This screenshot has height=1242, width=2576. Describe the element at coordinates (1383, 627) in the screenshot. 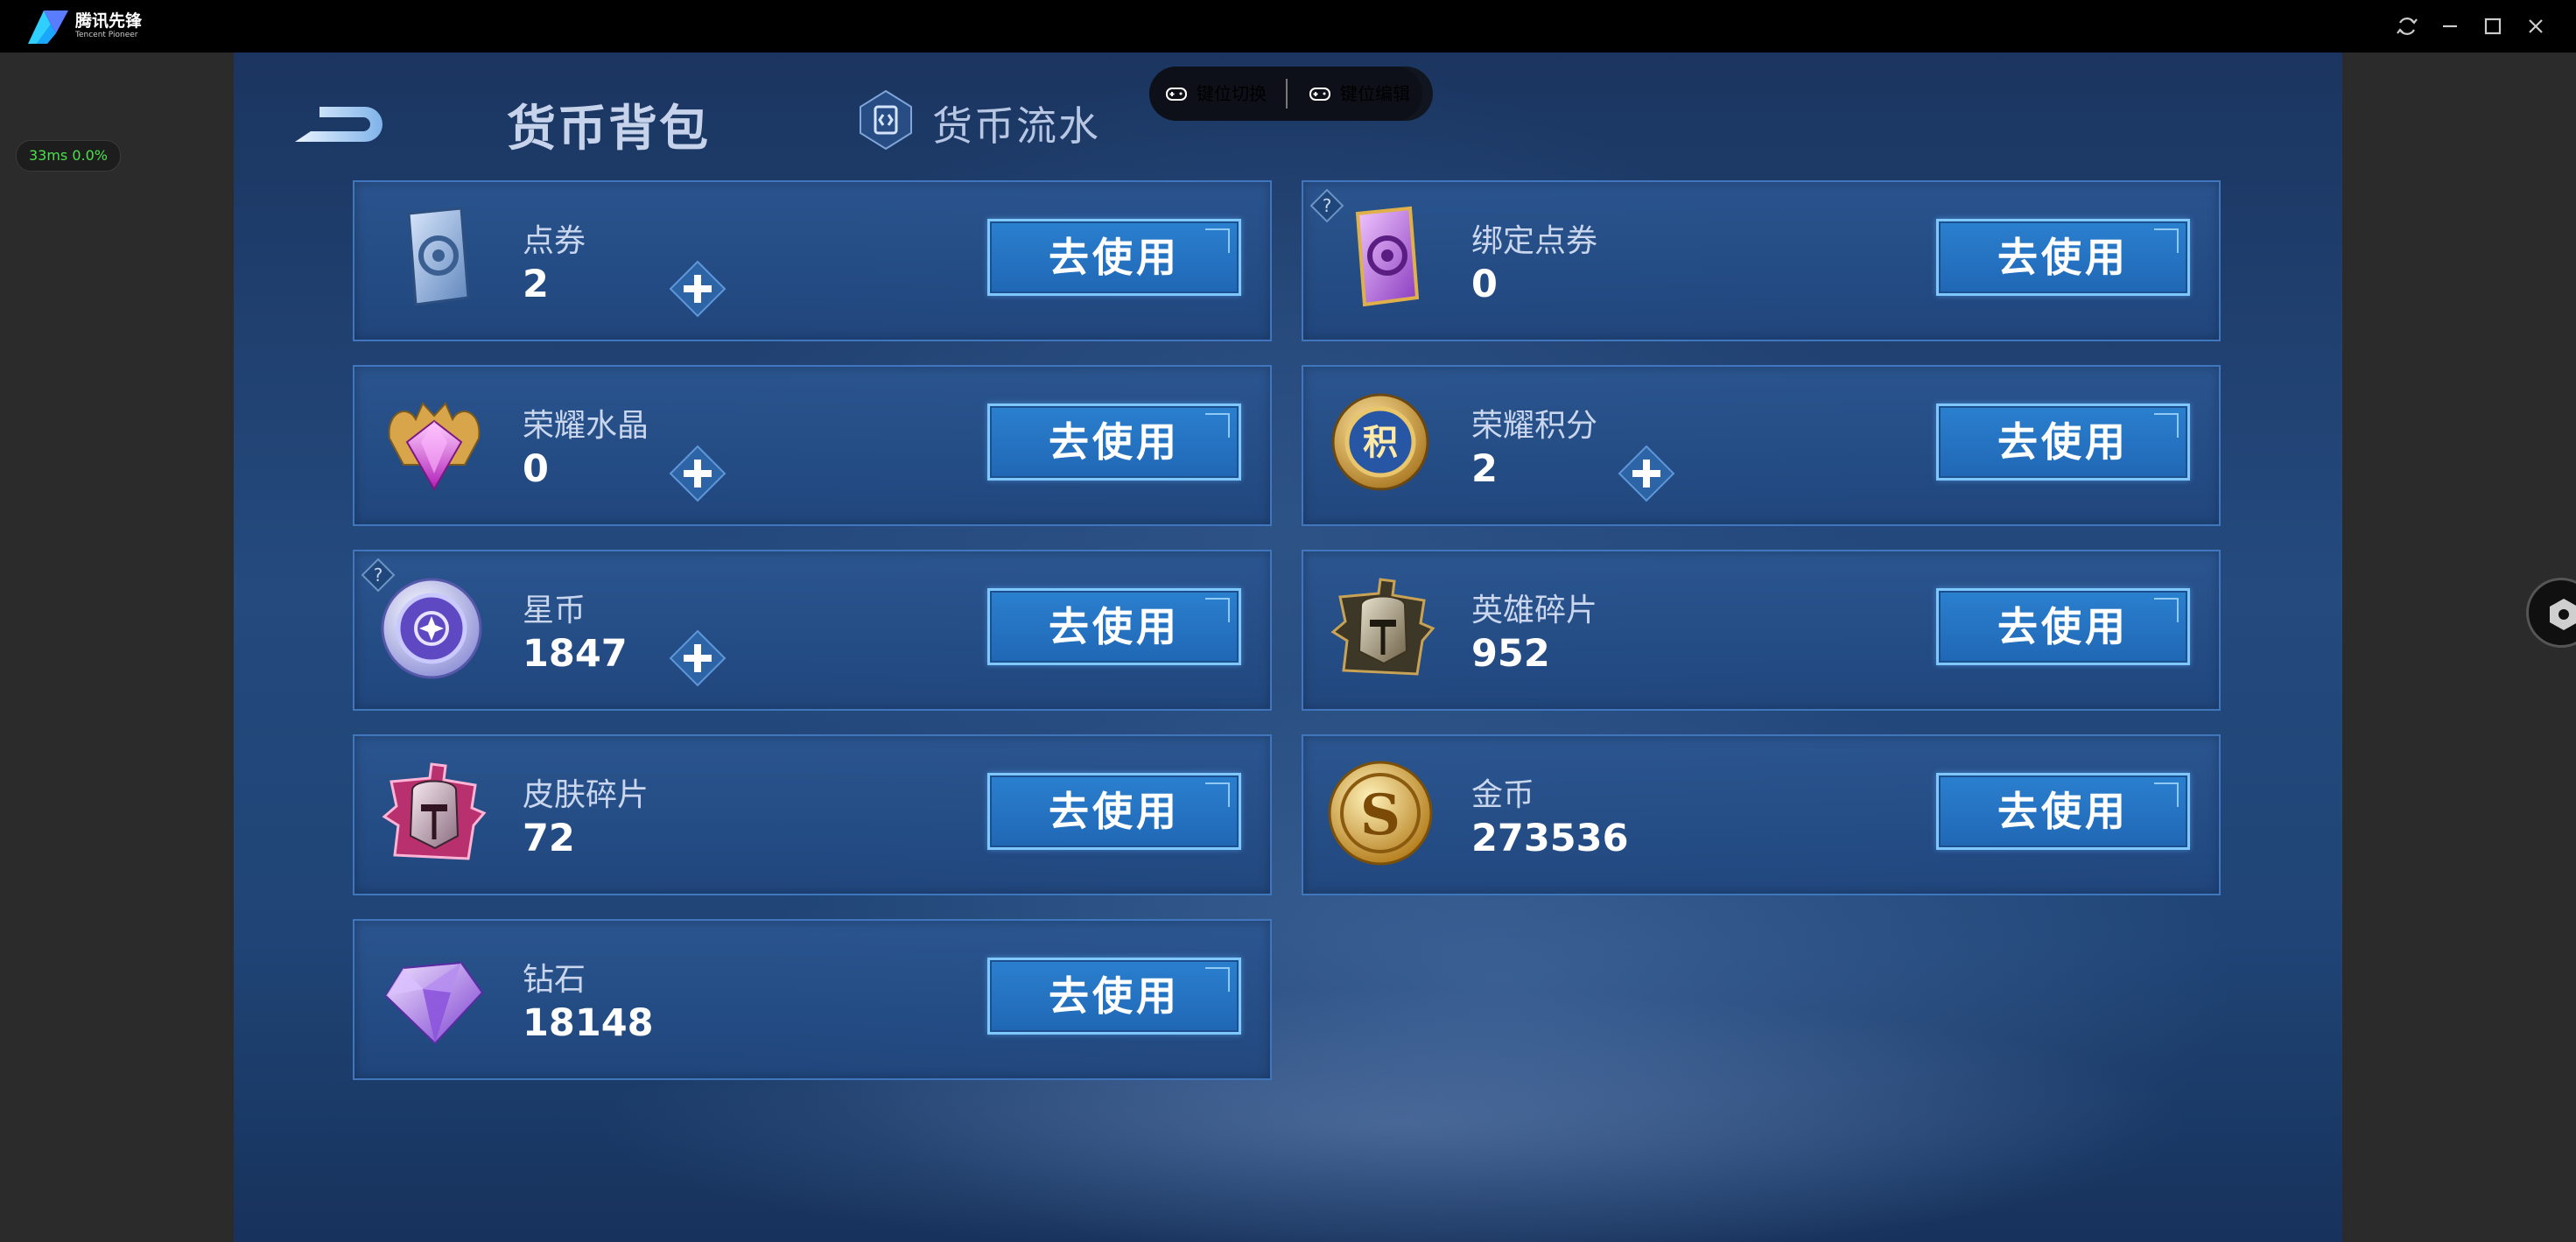

I see `hero-fragment-icon` at that location.